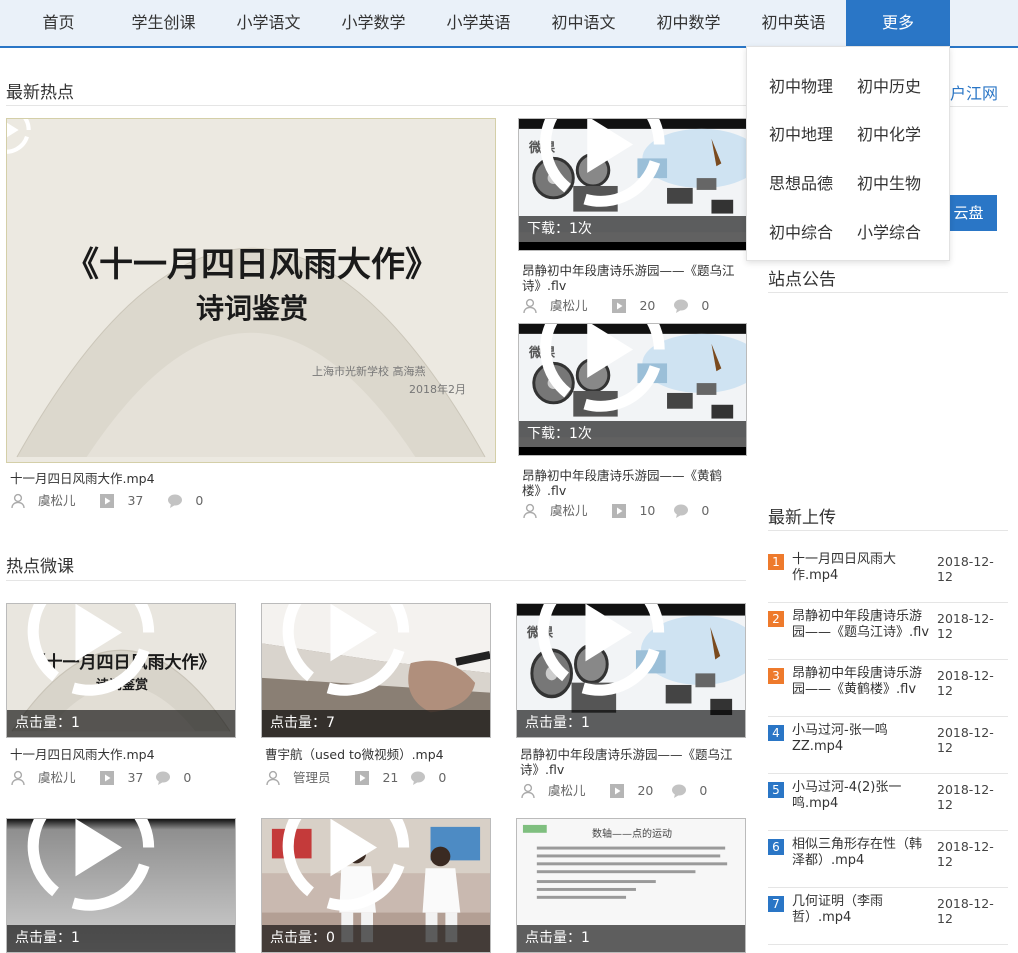 The image size is (1018, 953). Describe the element at coordinates (311, 777) in the screenshot. I see `author-name: 管理员` at that location.